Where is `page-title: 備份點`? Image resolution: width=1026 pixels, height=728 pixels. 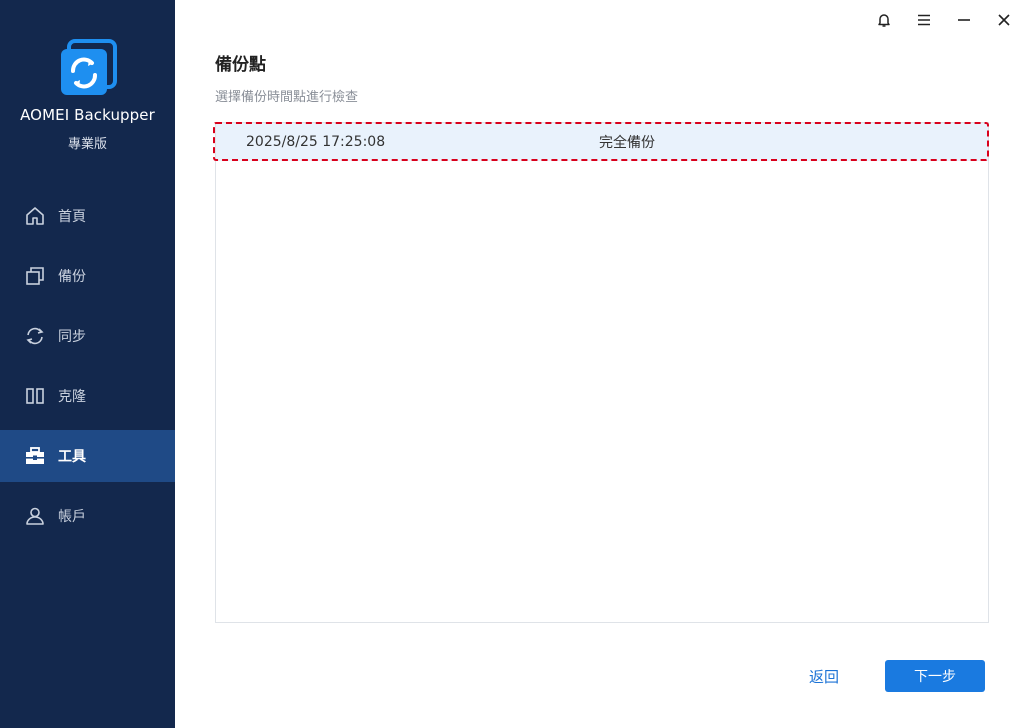
page-title: 備份點 is located at coordinates (240, 65).